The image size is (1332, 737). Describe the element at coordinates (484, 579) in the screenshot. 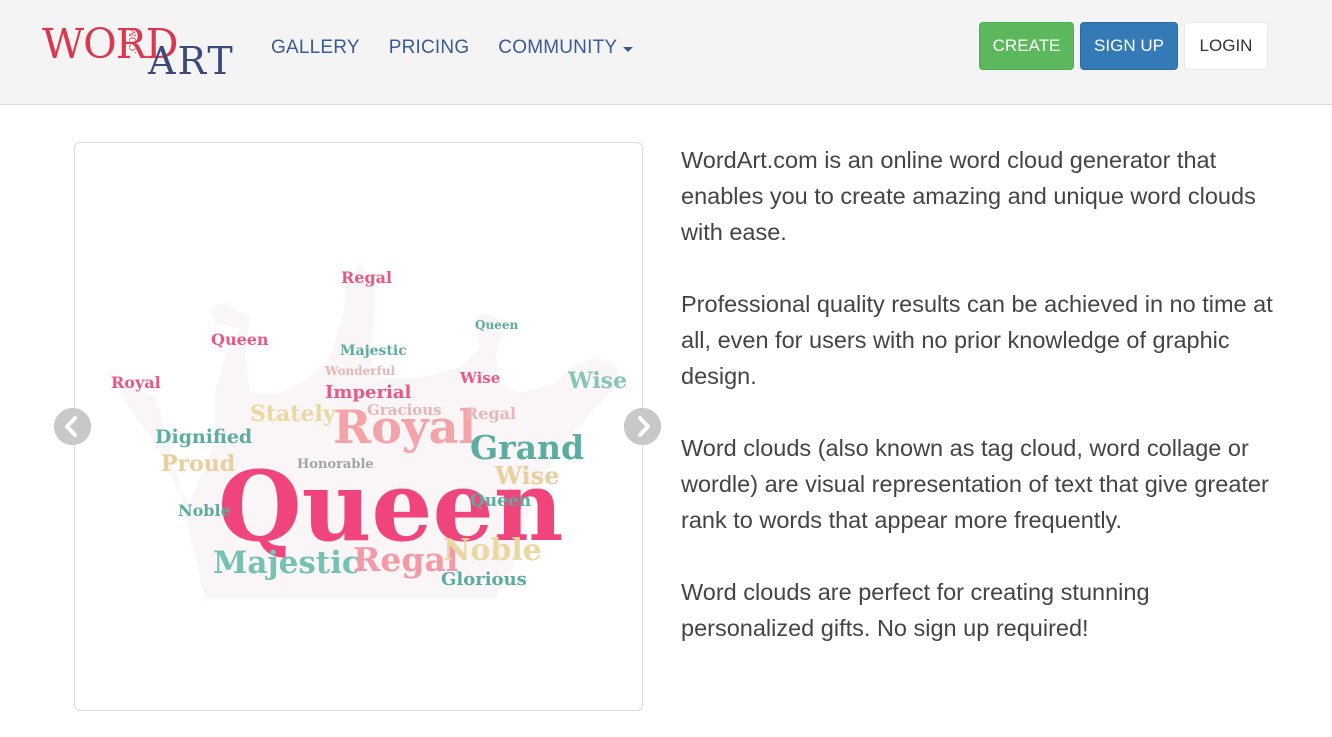

I see `wordcloud-word-glorious: Glorious` at that location.